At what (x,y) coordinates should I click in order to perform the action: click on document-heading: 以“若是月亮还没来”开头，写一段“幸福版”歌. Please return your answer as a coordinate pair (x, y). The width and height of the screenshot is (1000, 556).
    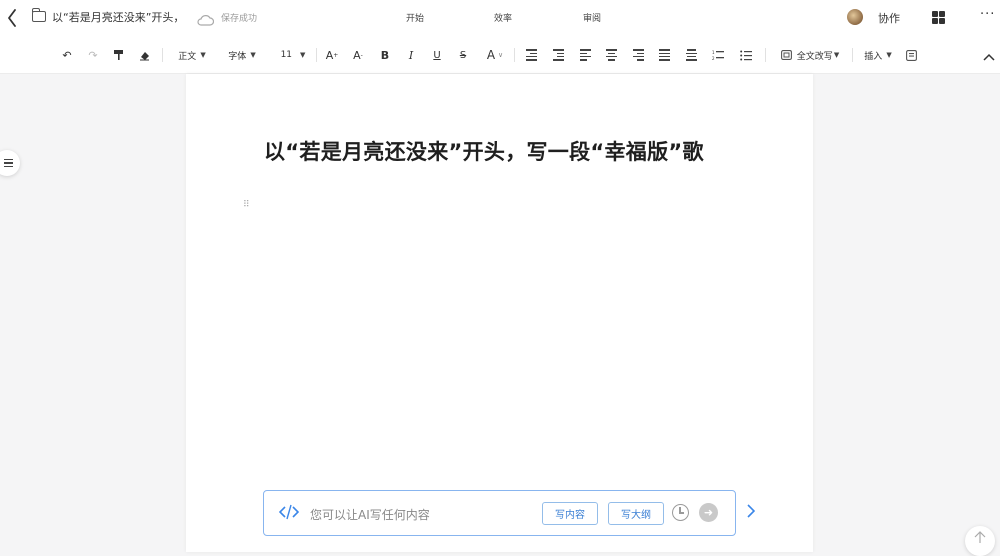
    Looking at the image, I should click on (484, 151).